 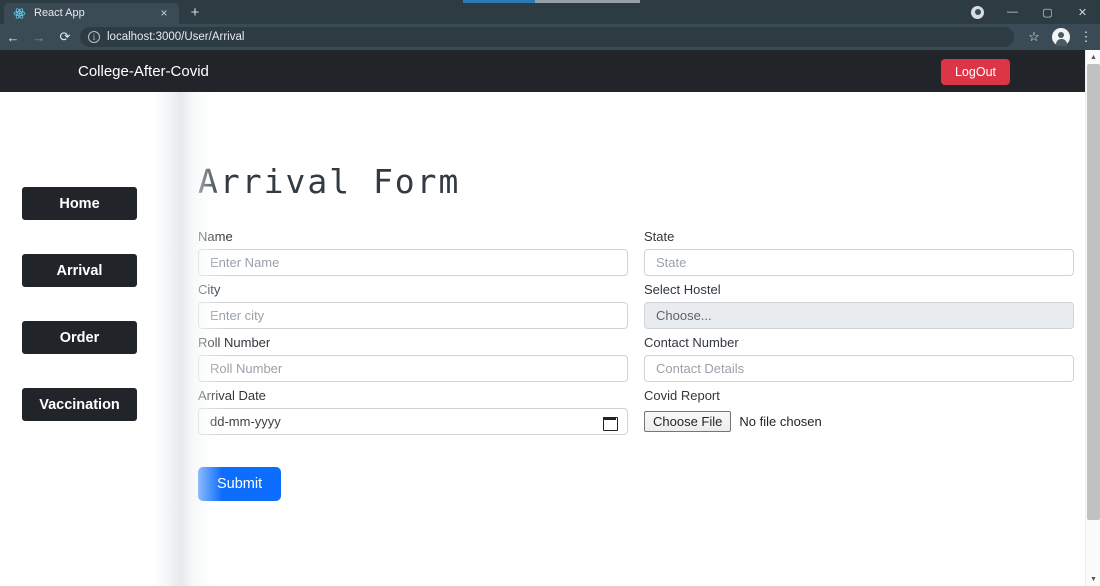 What do you see at coordinates (859, 368) in the screenshot?
I see `contact-number-input` at bounding box center [859, 368].